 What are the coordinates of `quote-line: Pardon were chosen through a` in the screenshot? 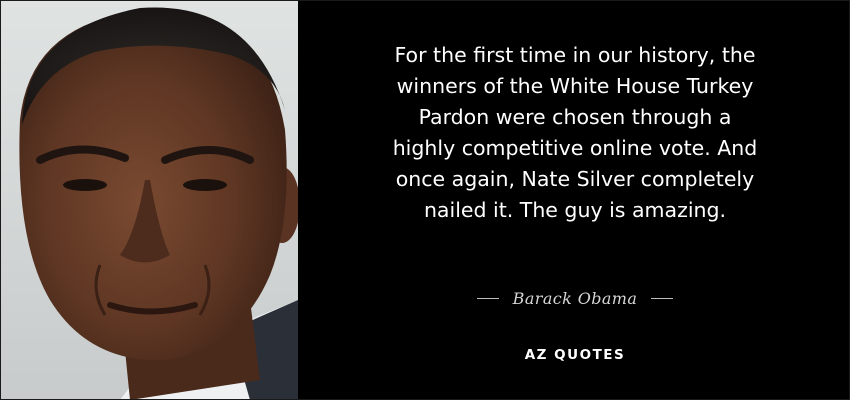 It's located at (575, 117).